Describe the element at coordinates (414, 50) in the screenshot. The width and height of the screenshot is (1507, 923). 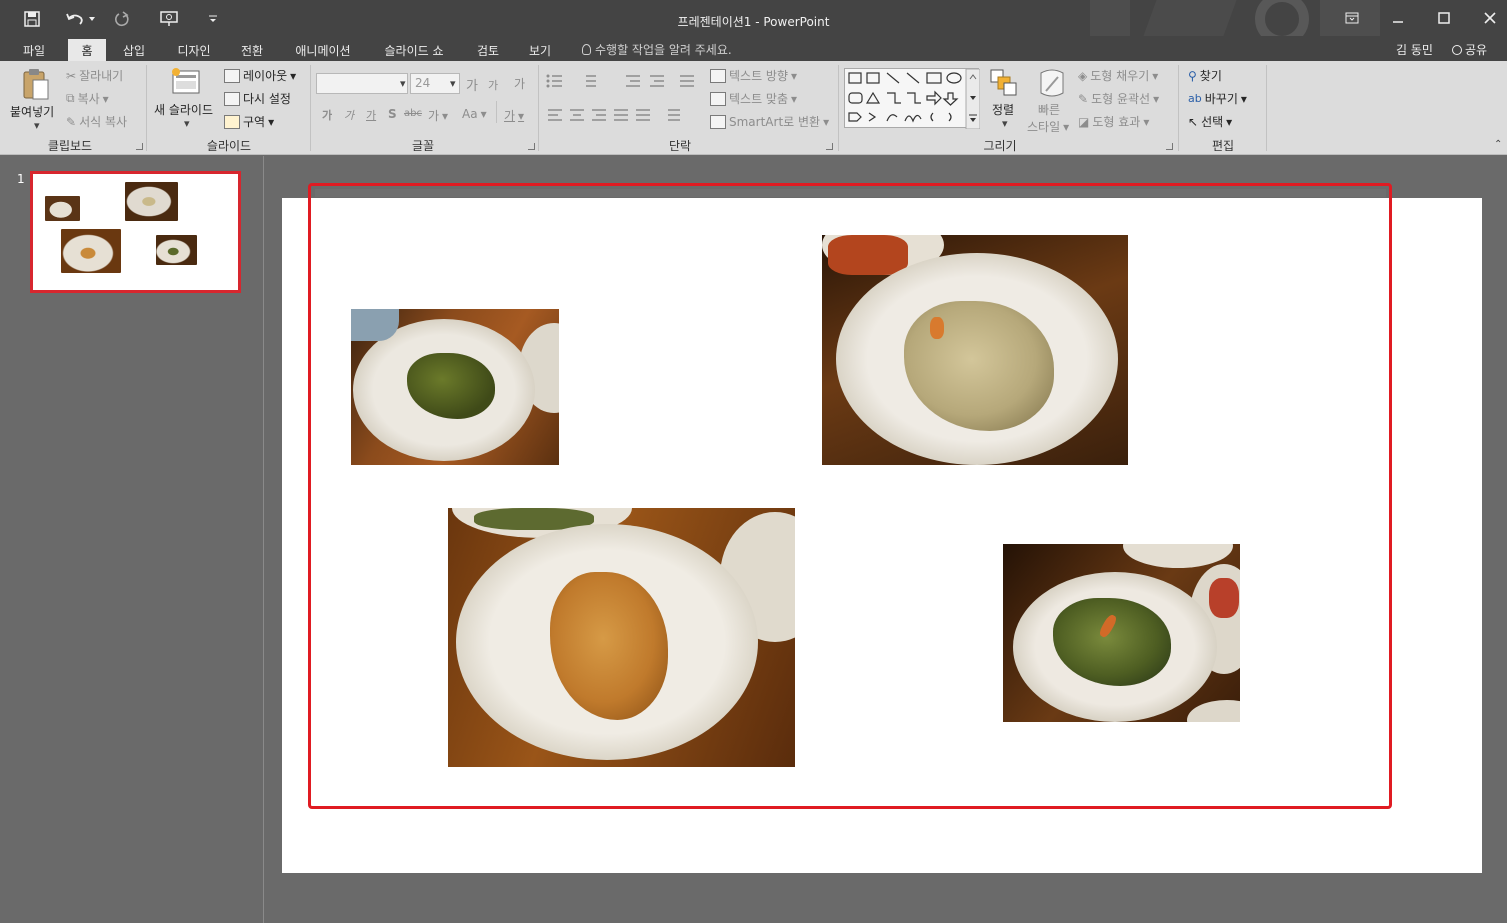
I see `tab-slideshow: 슬라이드 쇼` at that location.